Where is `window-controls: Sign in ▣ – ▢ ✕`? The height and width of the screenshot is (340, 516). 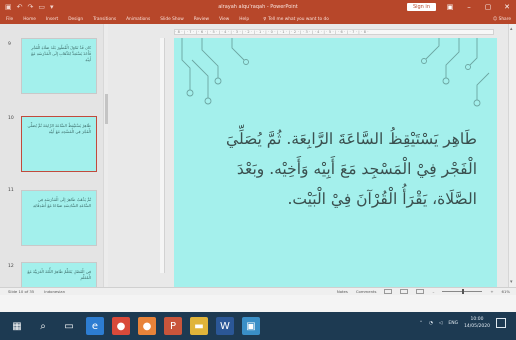
window-controls: Sign in ▣ – ▢ ✕ is located at coordinates (459, 7).